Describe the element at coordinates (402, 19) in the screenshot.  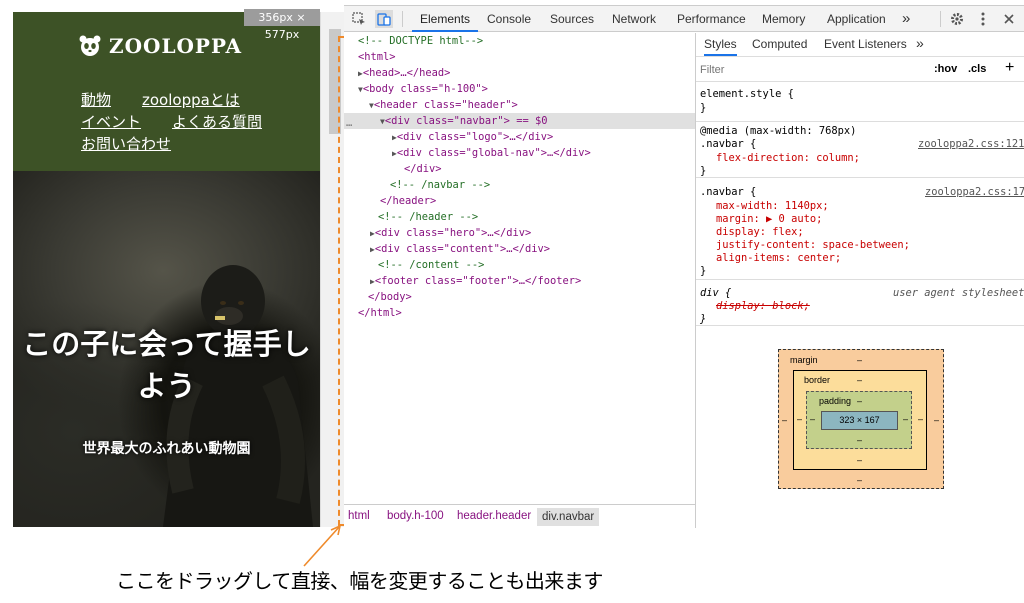
I see `toolbar-divider` at that location.